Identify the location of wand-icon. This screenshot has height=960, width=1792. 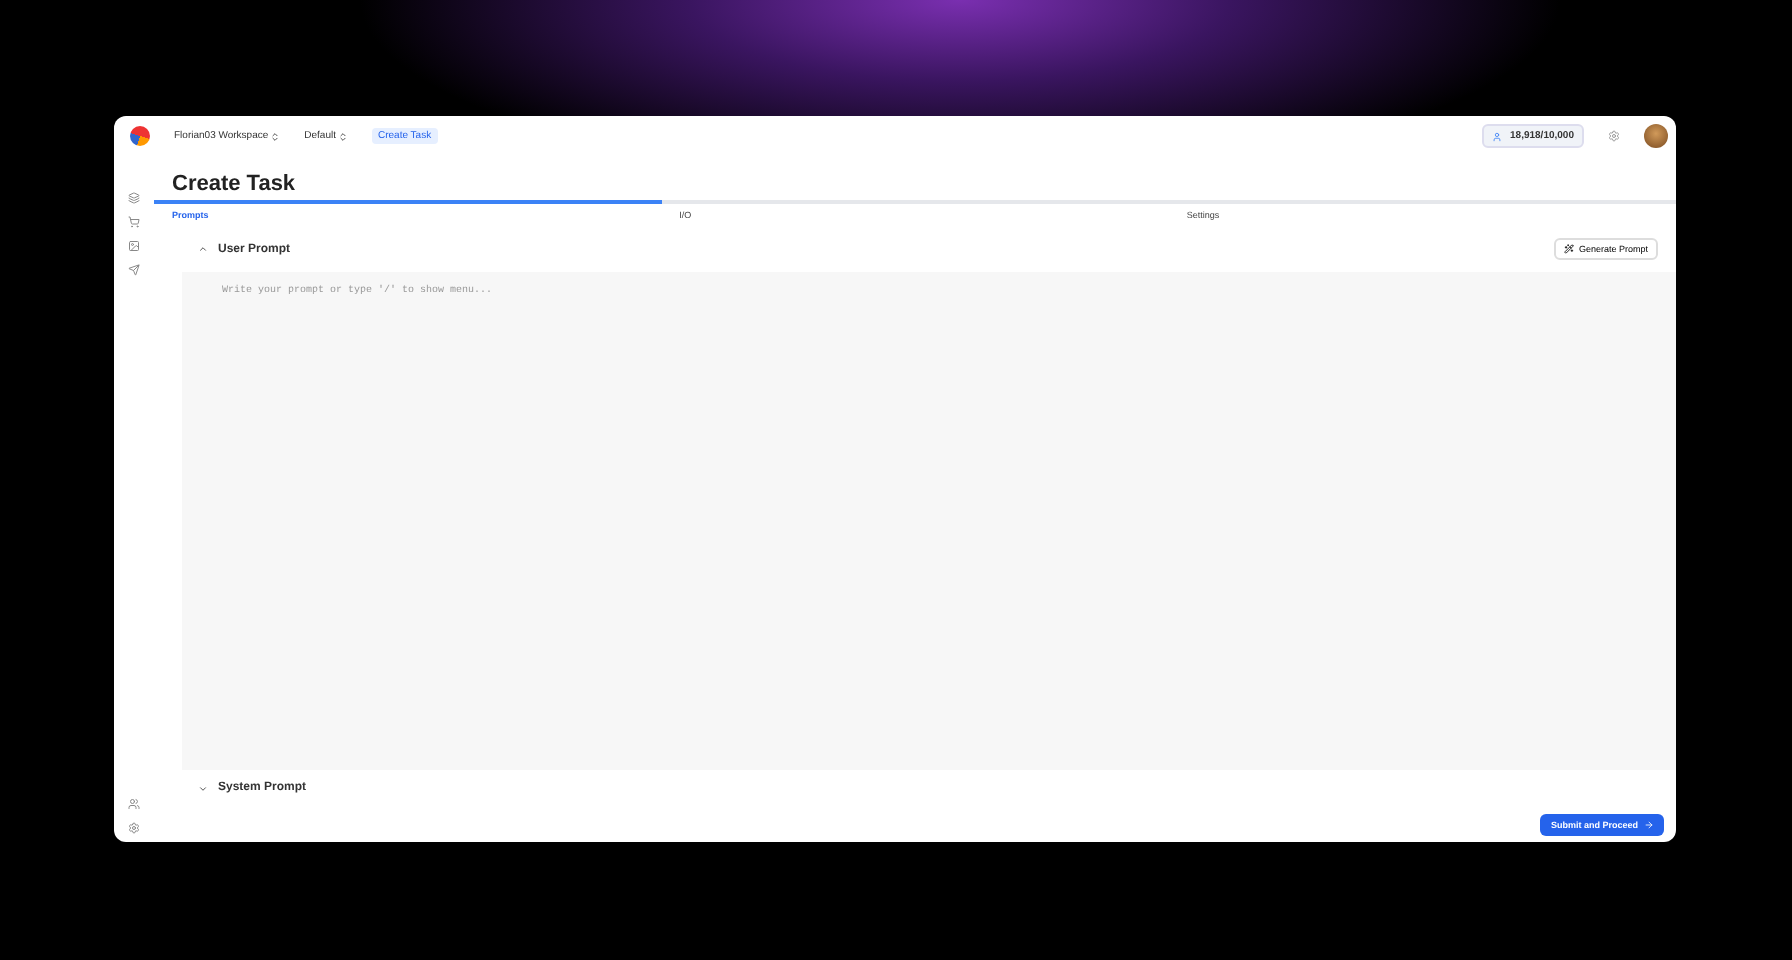
(1569, 249).